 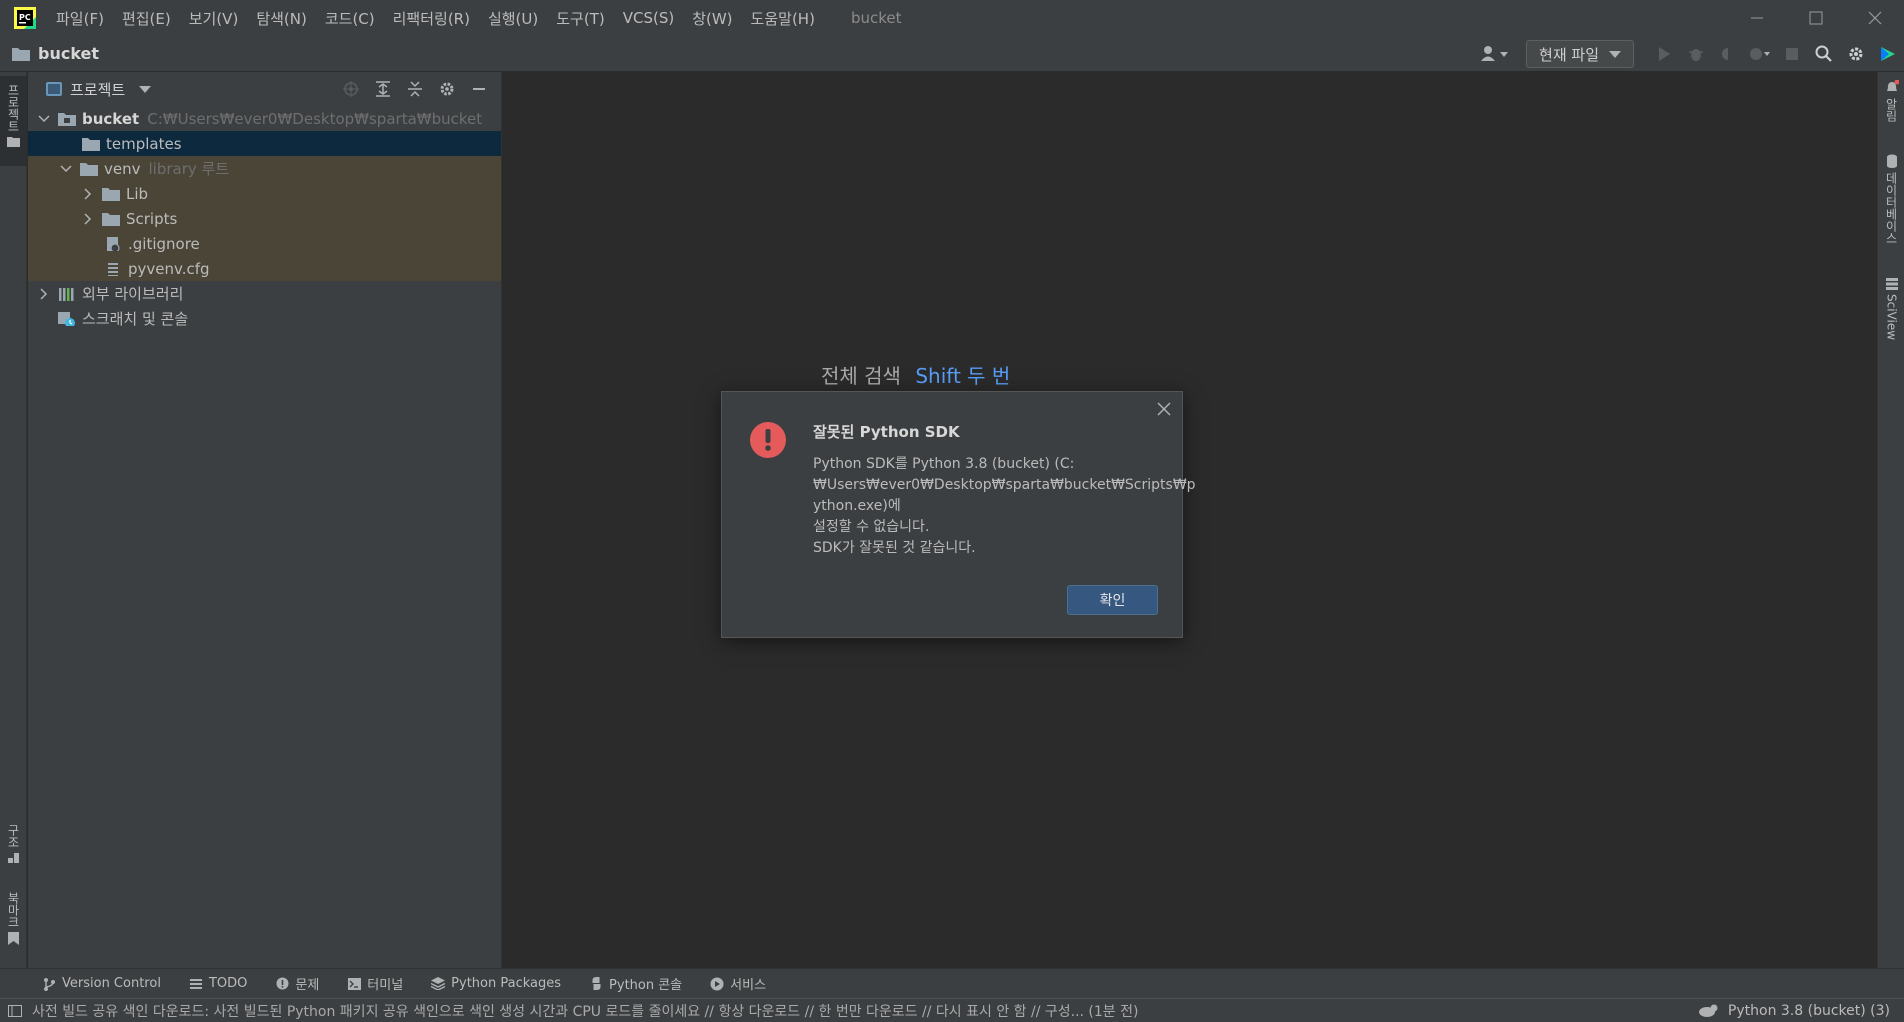 I want to click on settings-button, so click(x=1856, y=54).